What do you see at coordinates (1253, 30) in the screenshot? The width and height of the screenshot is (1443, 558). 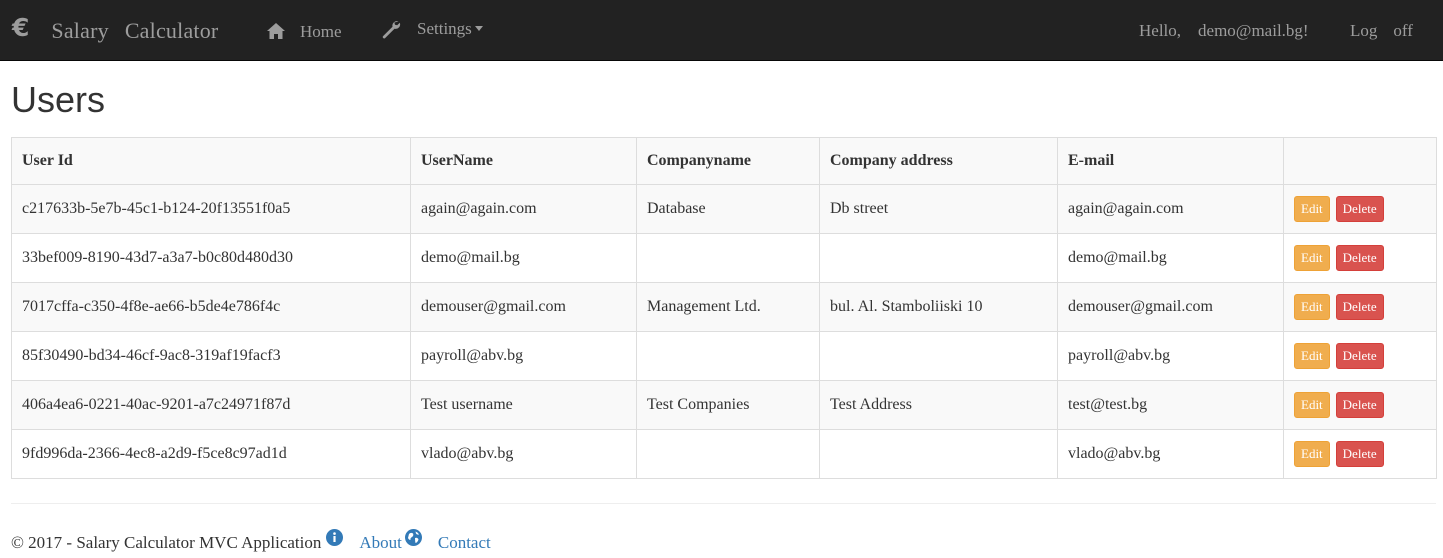 I see `user-email-text: demo@mail.bg!` at bounding box center [1253, 30].